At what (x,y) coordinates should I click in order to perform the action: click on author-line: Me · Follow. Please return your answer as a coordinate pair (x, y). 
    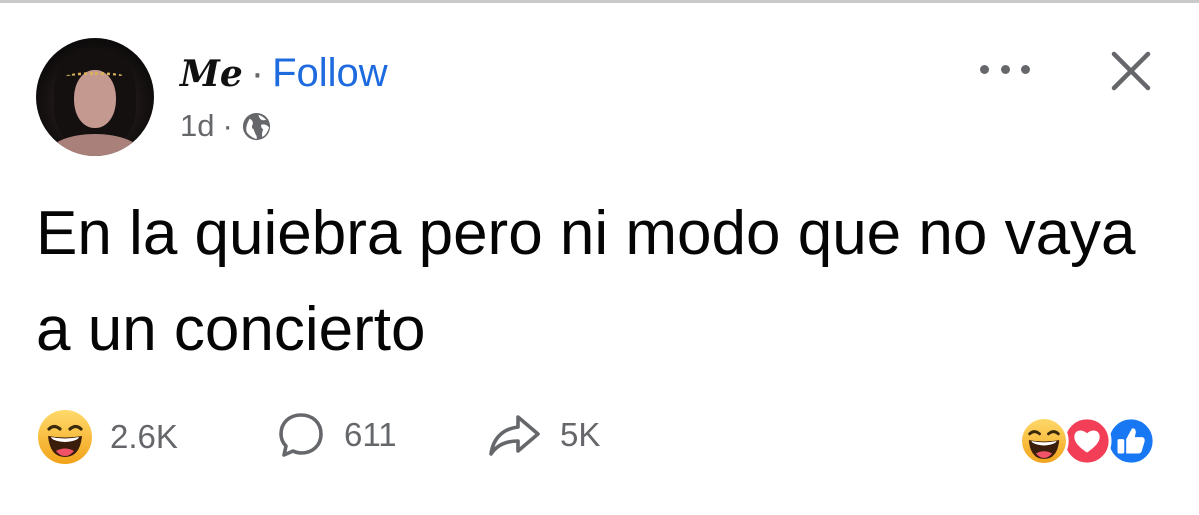
    Looking at the image, I should click on (284, 73).